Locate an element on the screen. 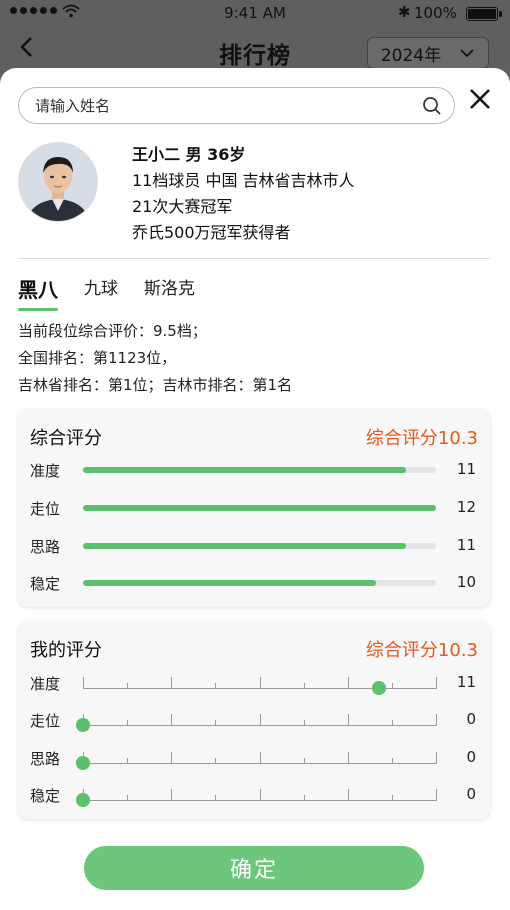 The image size is (510, 910). overall-rating-row: 走位 12 is located at coordinates (254, 508).